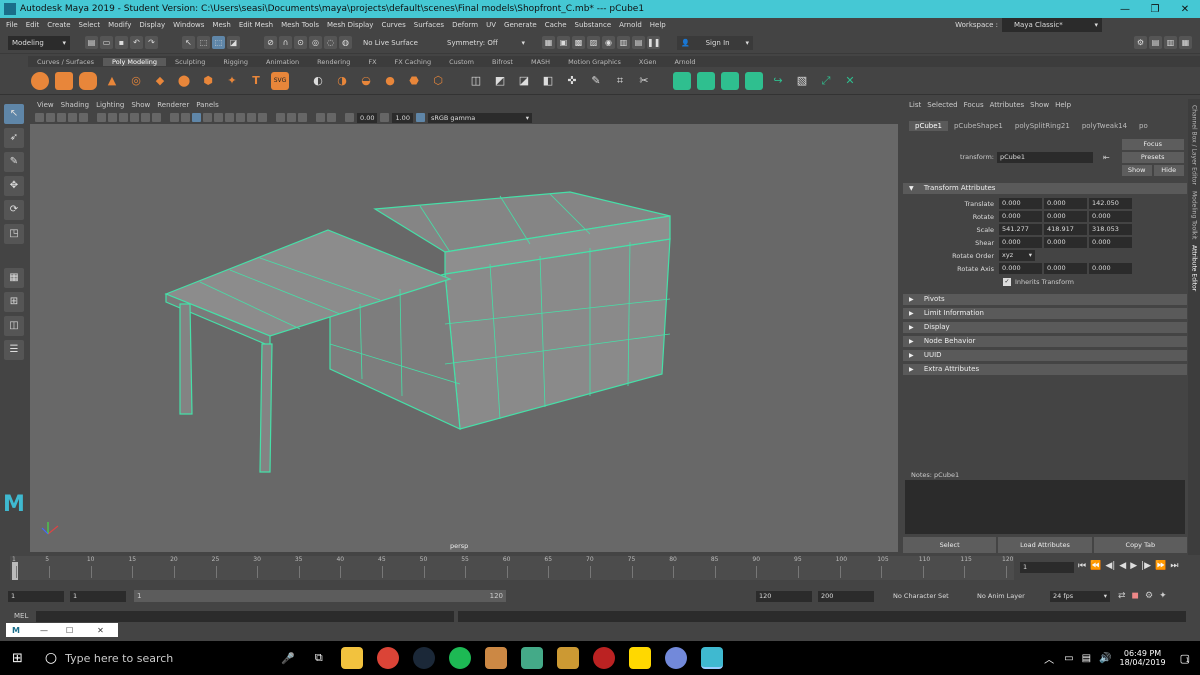 This screenshot has width=1200, height=675. I want to click on translate-y-field: 0.000, so click(1065, 203).